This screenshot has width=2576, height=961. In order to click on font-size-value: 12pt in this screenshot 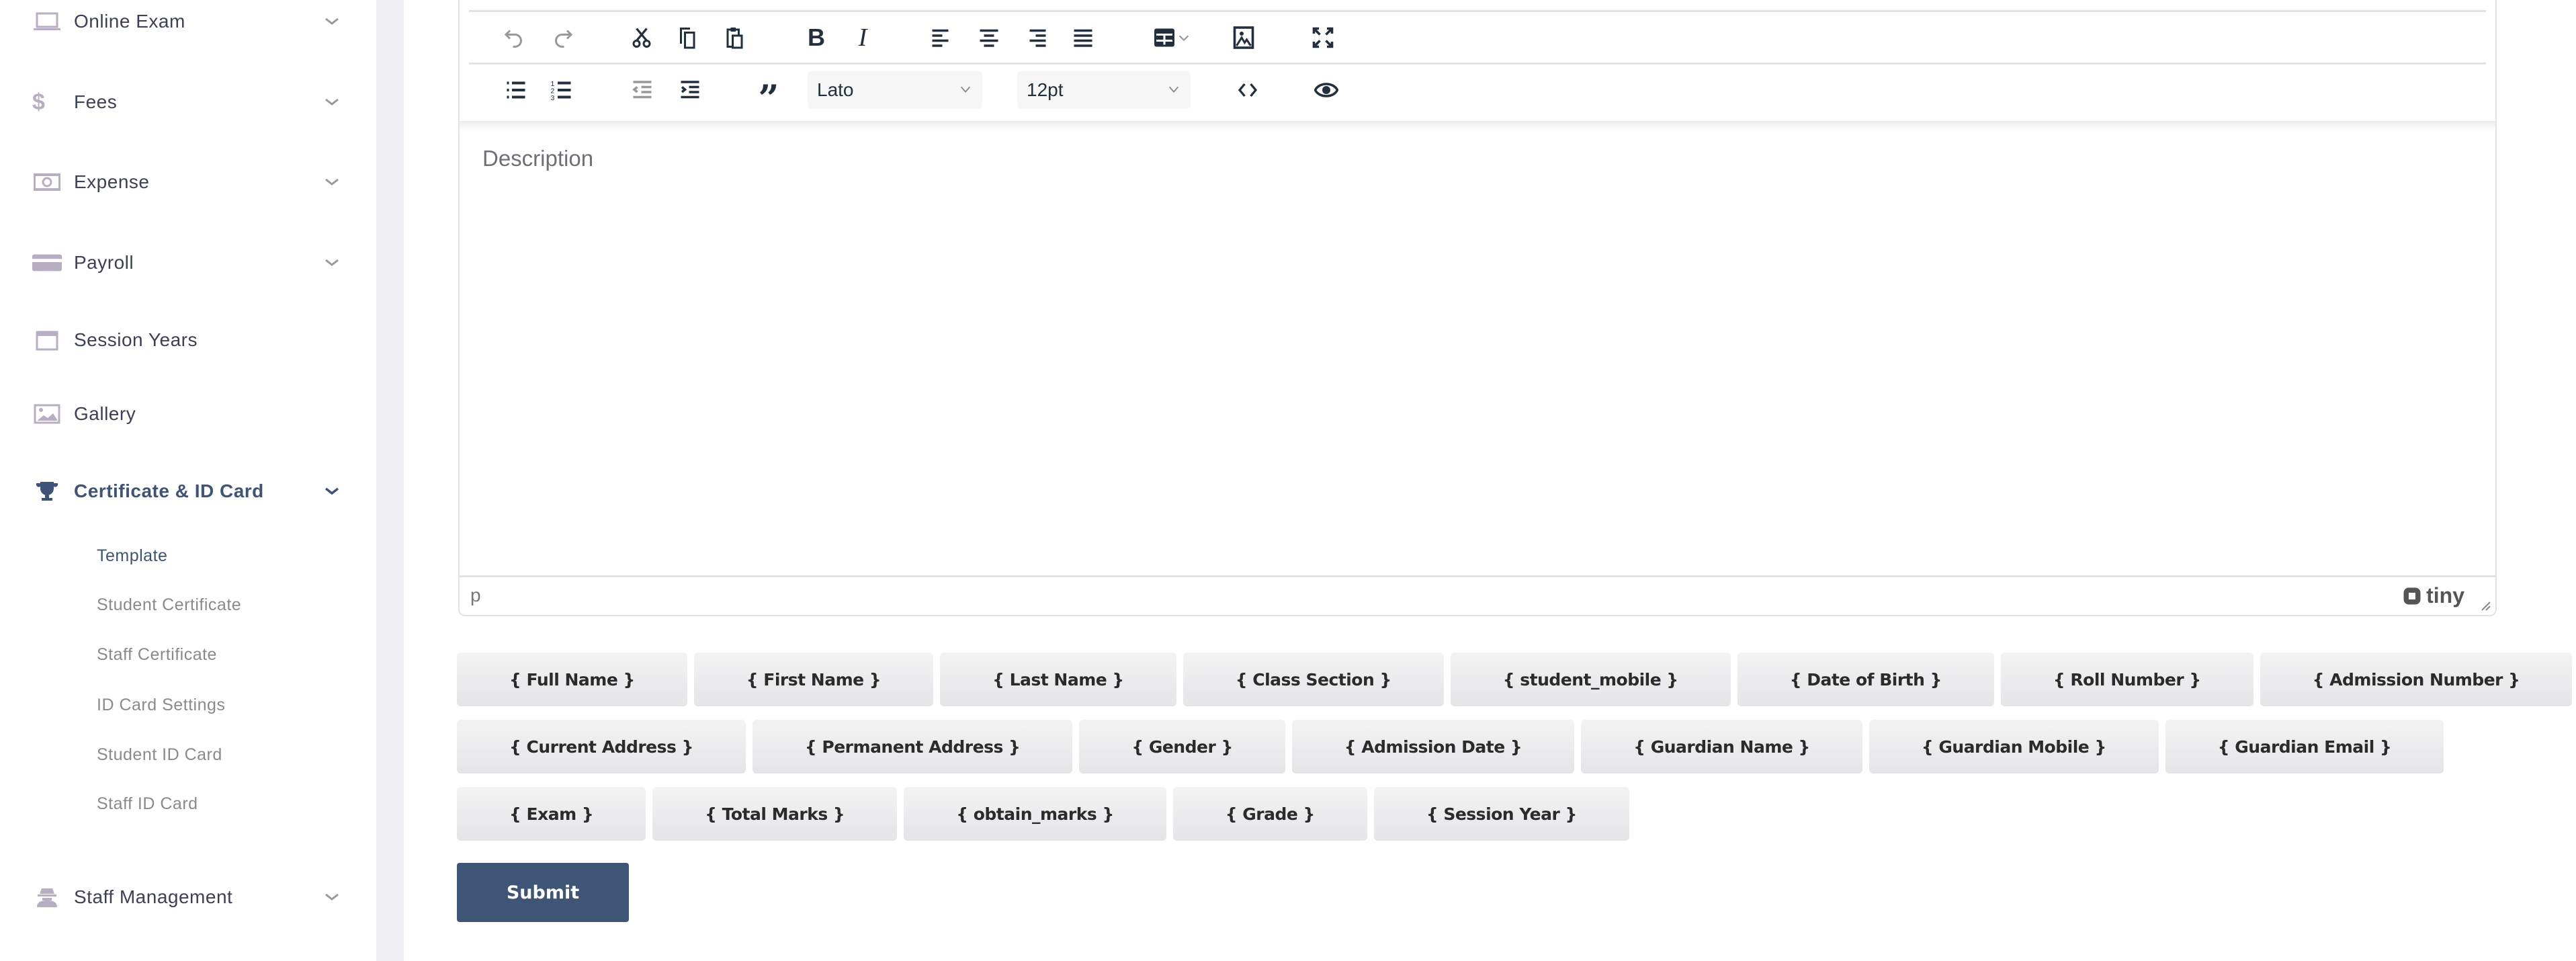, I will do `click(1045, 89)`.